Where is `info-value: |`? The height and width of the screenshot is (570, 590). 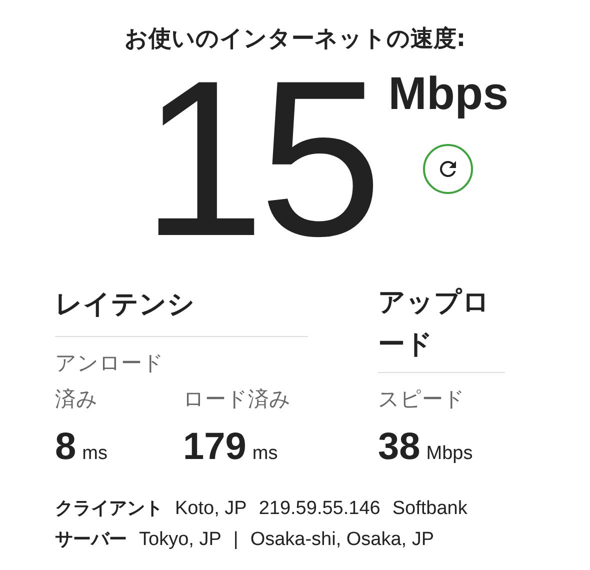
info-value: | is located at coordinates (235, 540).